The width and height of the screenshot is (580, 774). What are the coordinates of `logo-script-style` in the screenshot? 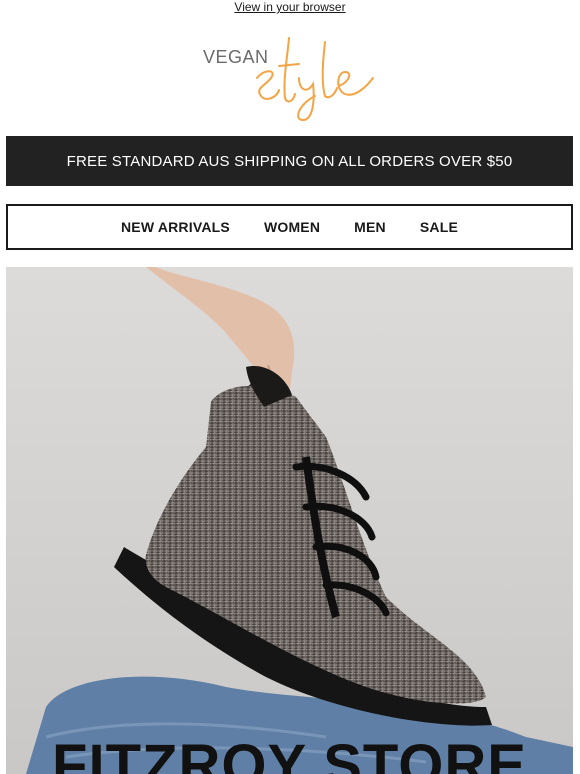 It's located at (315, 79).